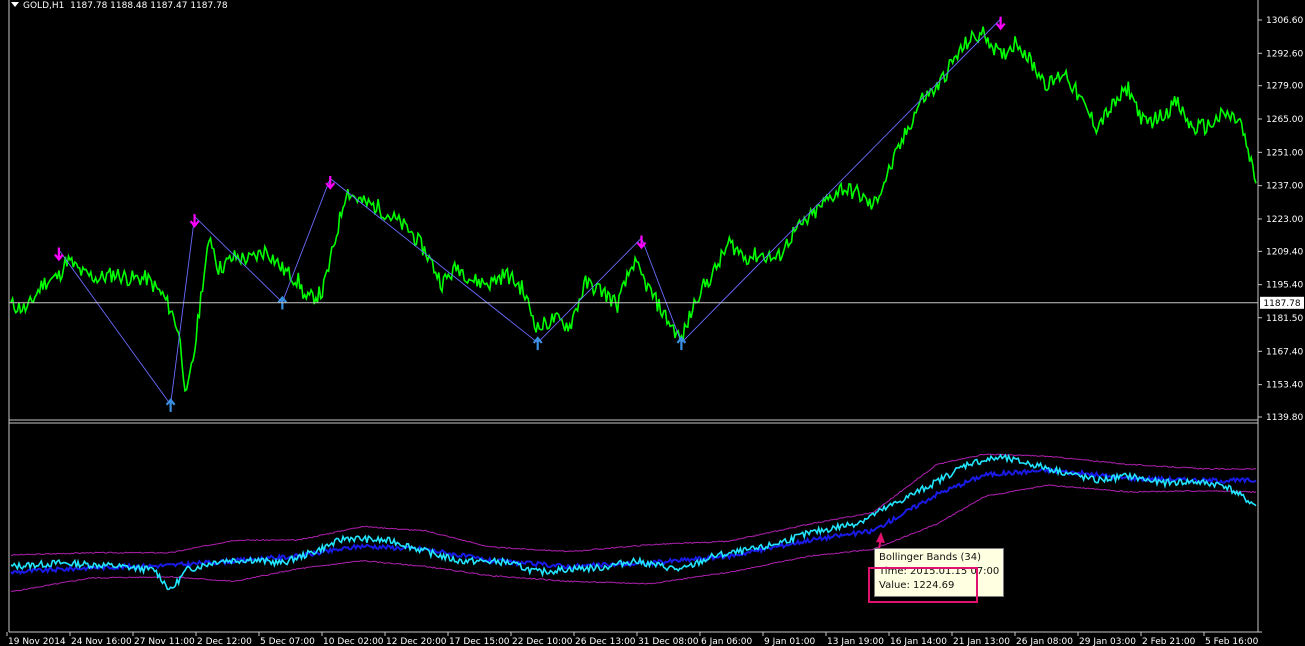 The height and width of the screenshot is (646, 1305). What do you see at coordinates (1284, 21) in the screenshot?
I see `y-tick-label: 1306.60` at bounding box center [1284, 21].